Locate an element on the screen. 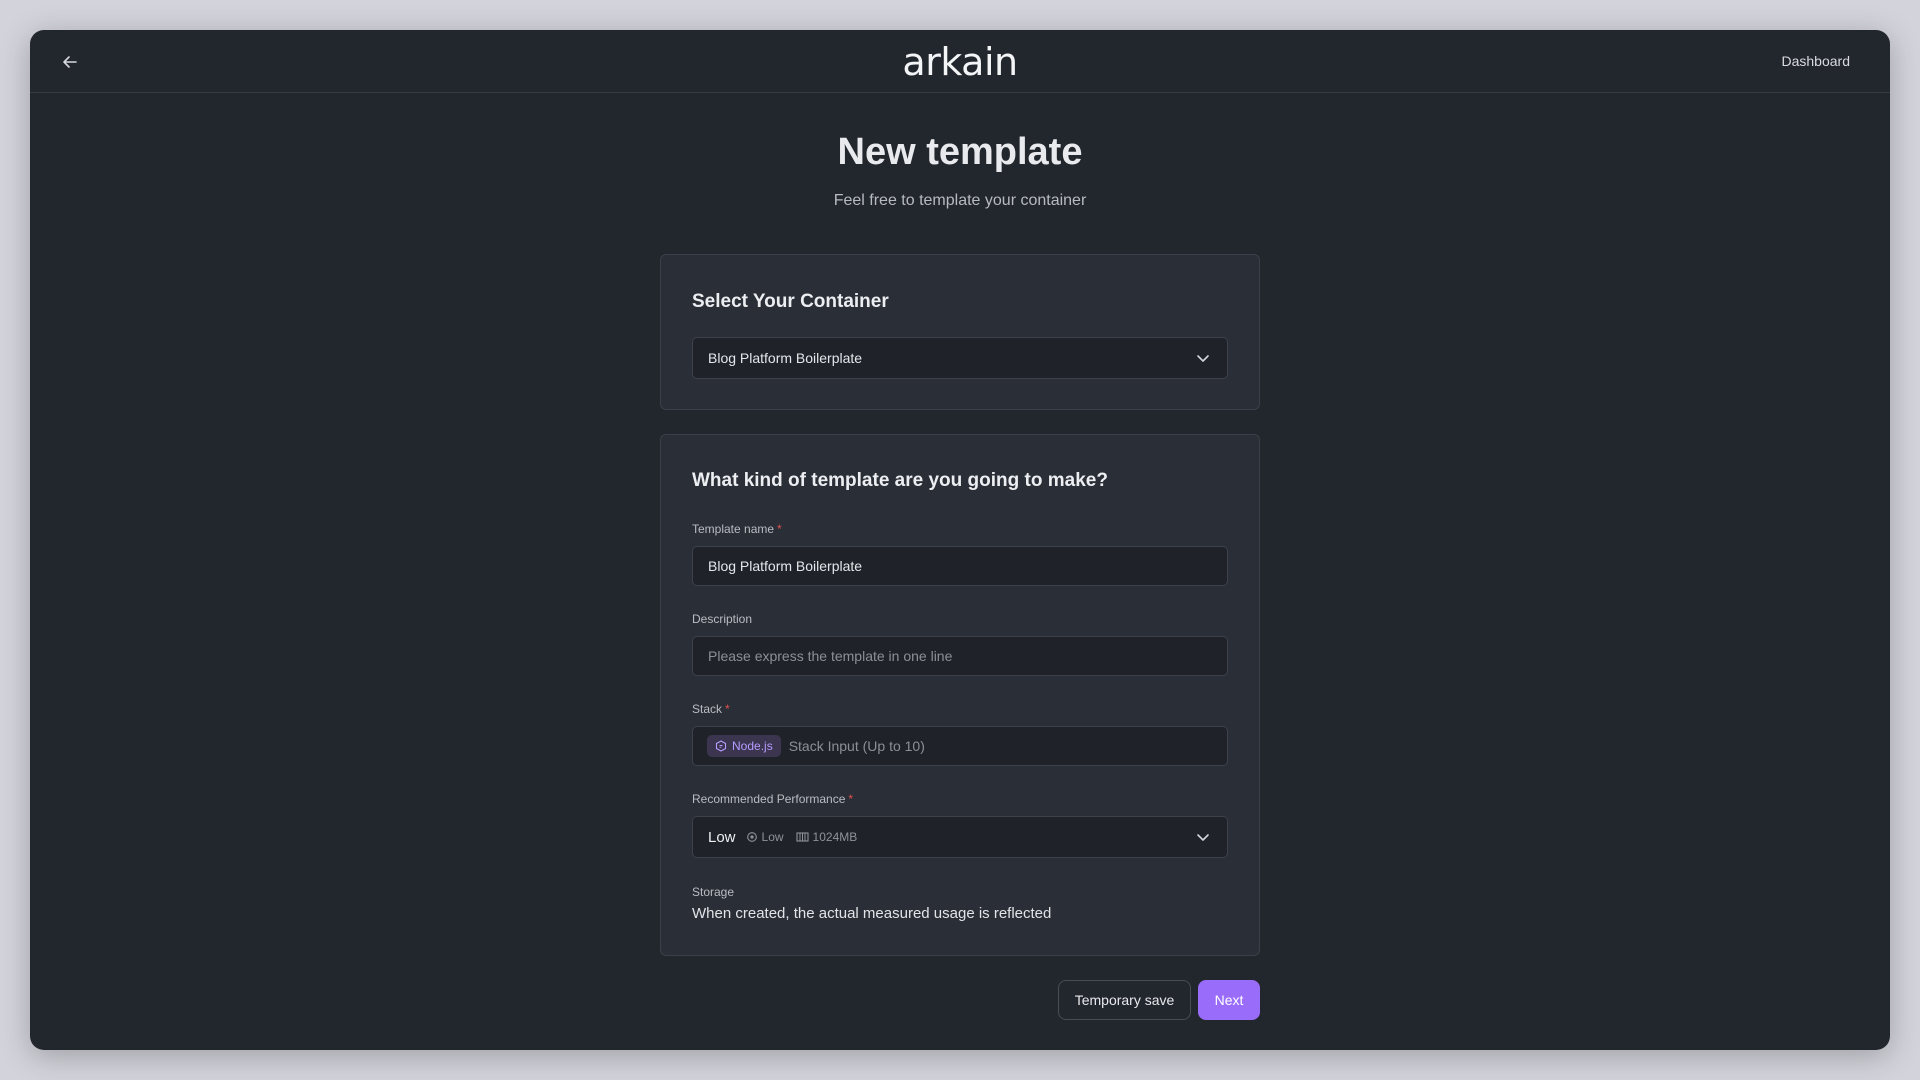 The width and height of the screenshot is (1920, 1080). template-name-input is located at coordinates (960, 566).